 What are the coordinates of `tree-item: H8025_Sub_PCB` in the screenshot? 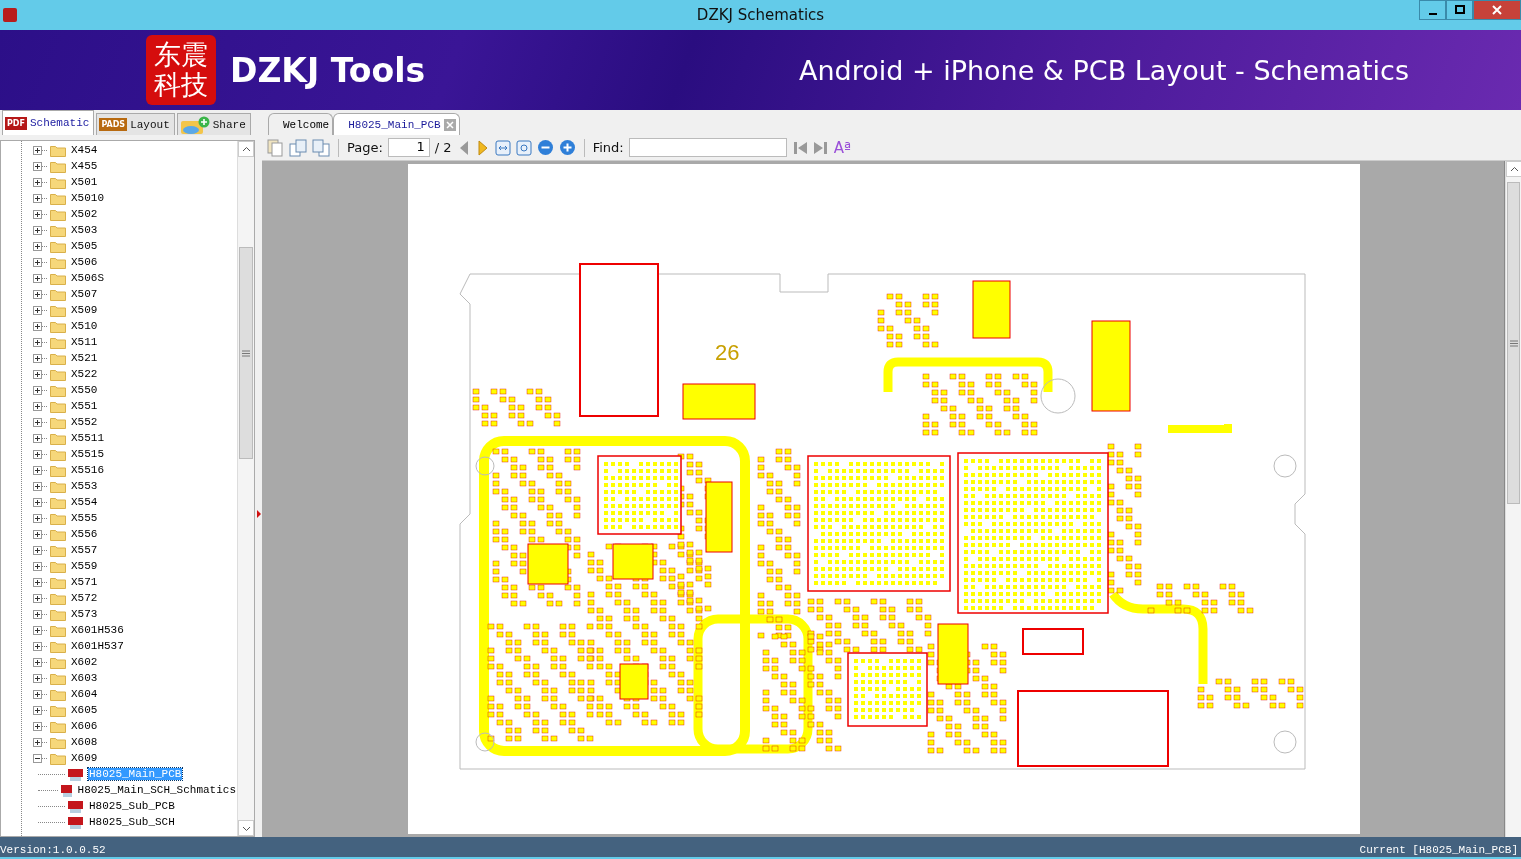 It's located at (132, 806).